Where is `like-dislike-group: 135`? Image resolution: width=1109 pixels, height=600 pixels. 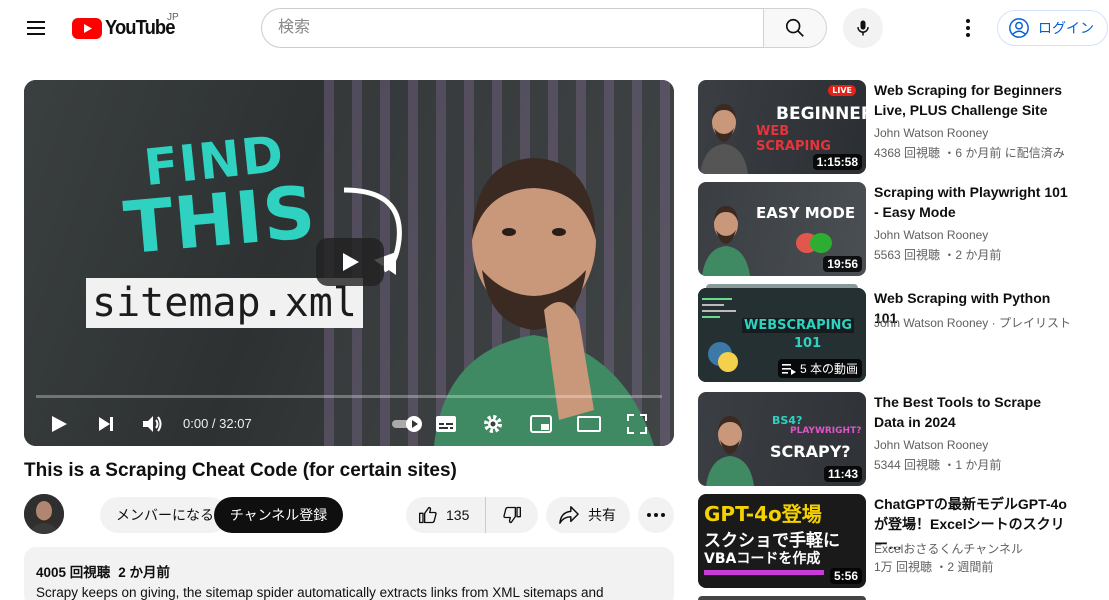
like-dislike-group: 135 is located at coordinates (472, 515).